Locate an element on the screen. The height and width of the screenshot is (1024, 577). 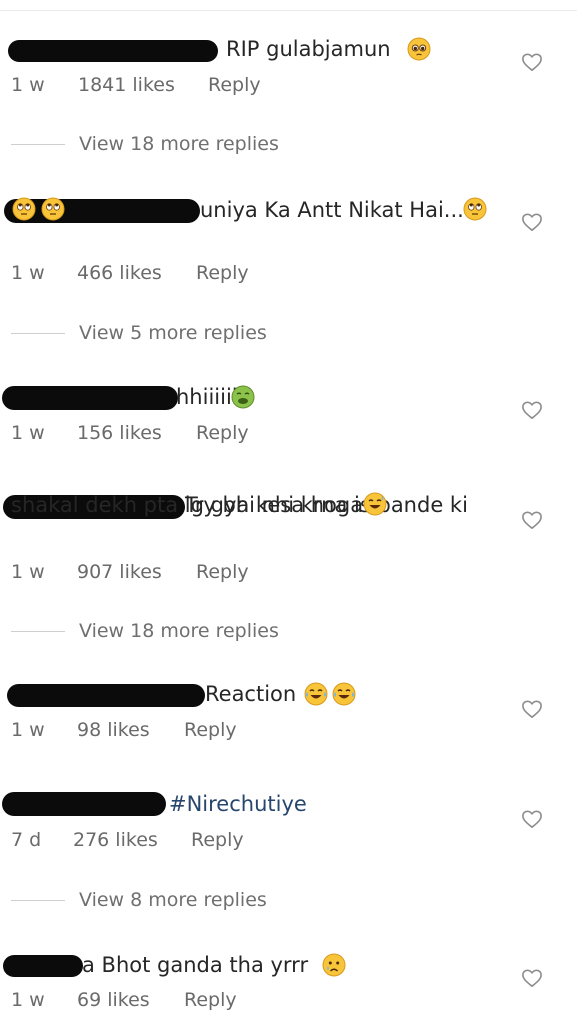
comment-likes: 156 likes is located at coordinates (136, 433).